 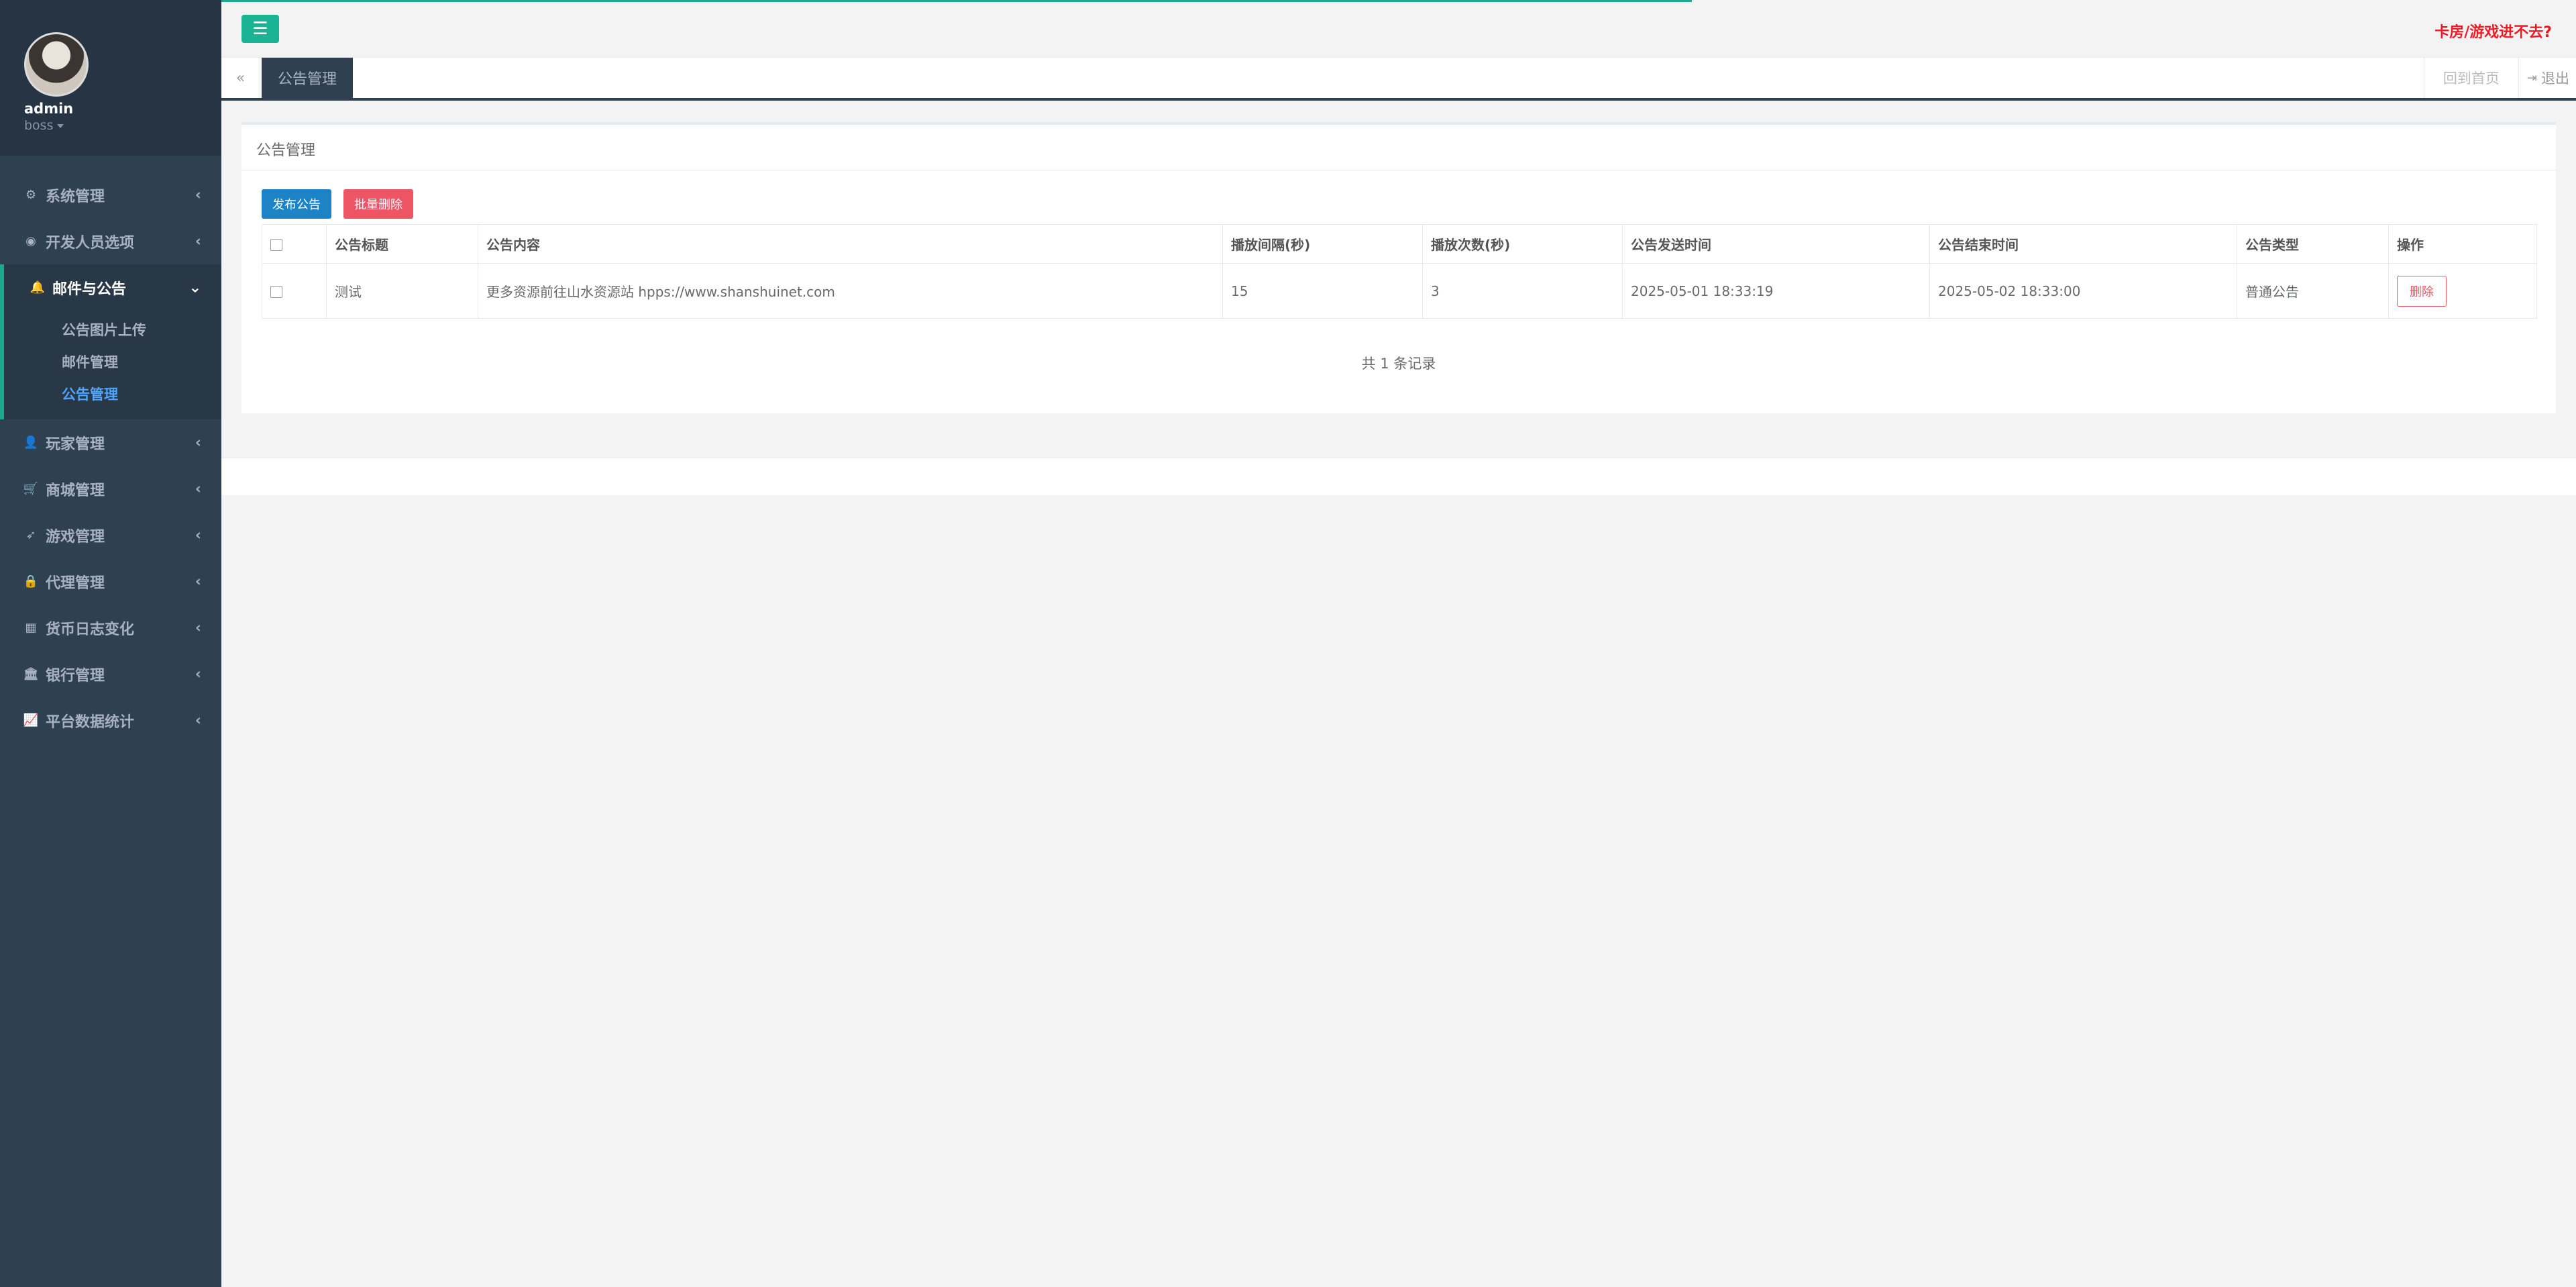 I want to click on tab-notice-management: 公告管理, so click(x=308, y=78).